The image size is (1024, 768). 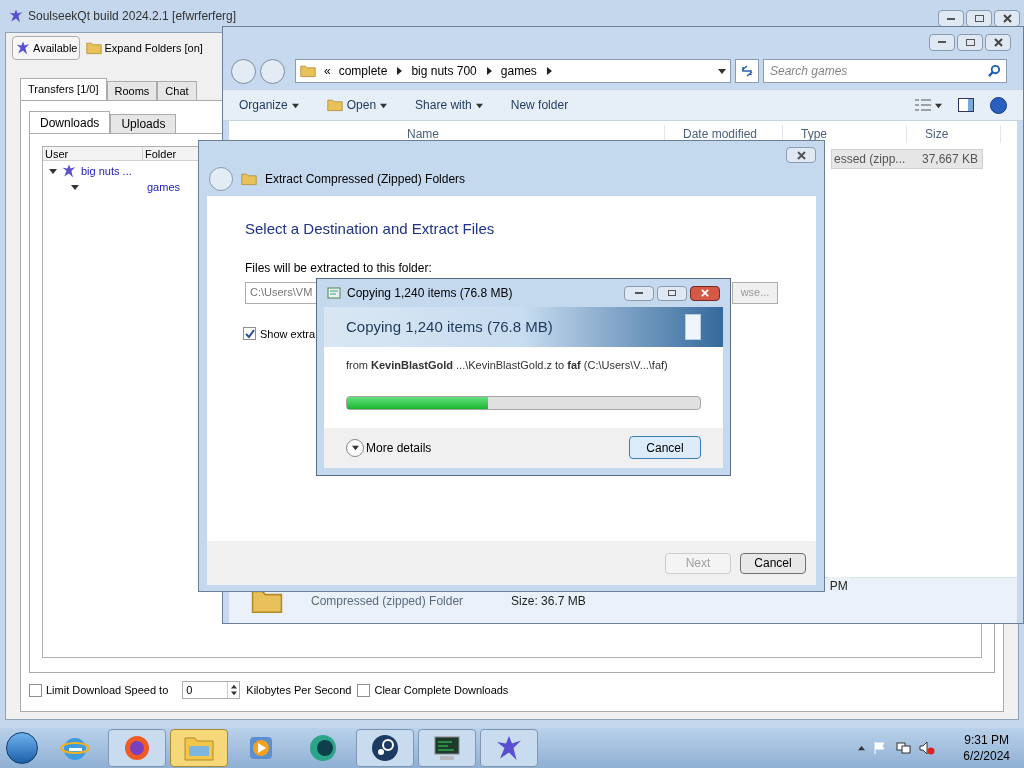 I want to click on dialog-title: Copying 1,240 items (76.8 MB), so click(x=430, y=293).